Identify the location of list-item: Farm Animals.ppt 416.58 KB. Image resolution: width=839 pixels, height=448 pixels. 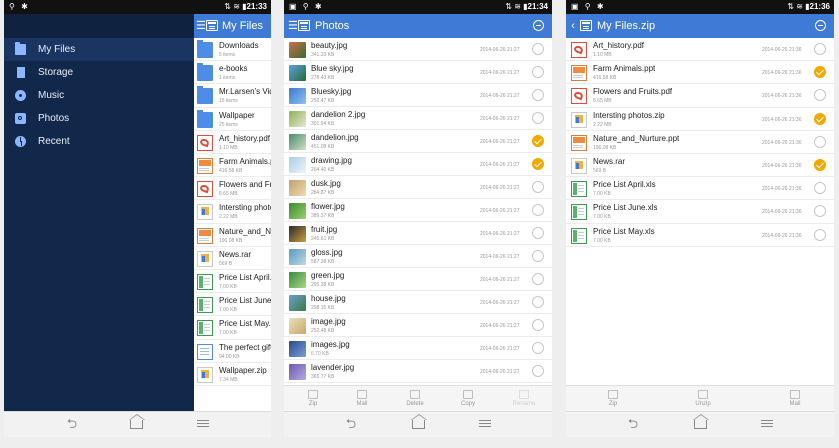
(231, 166).